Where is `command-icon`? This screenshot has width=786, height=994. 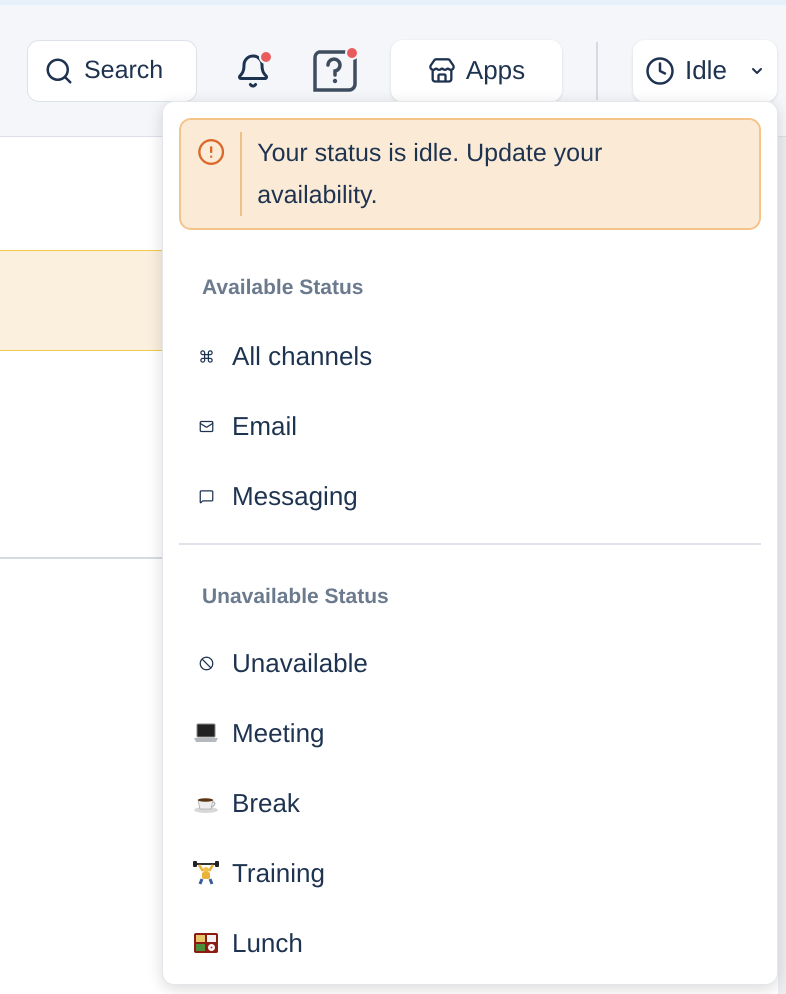
command-icon is located at coordinates (206, 356).